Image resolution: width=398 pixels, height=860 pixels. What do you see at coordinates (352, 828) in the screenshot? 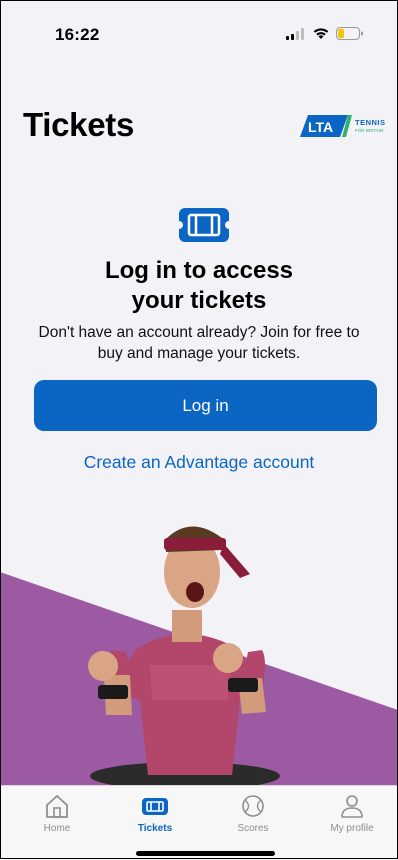
I see `tab-my-profile-label: My profile` at bounding box center [352, 828].